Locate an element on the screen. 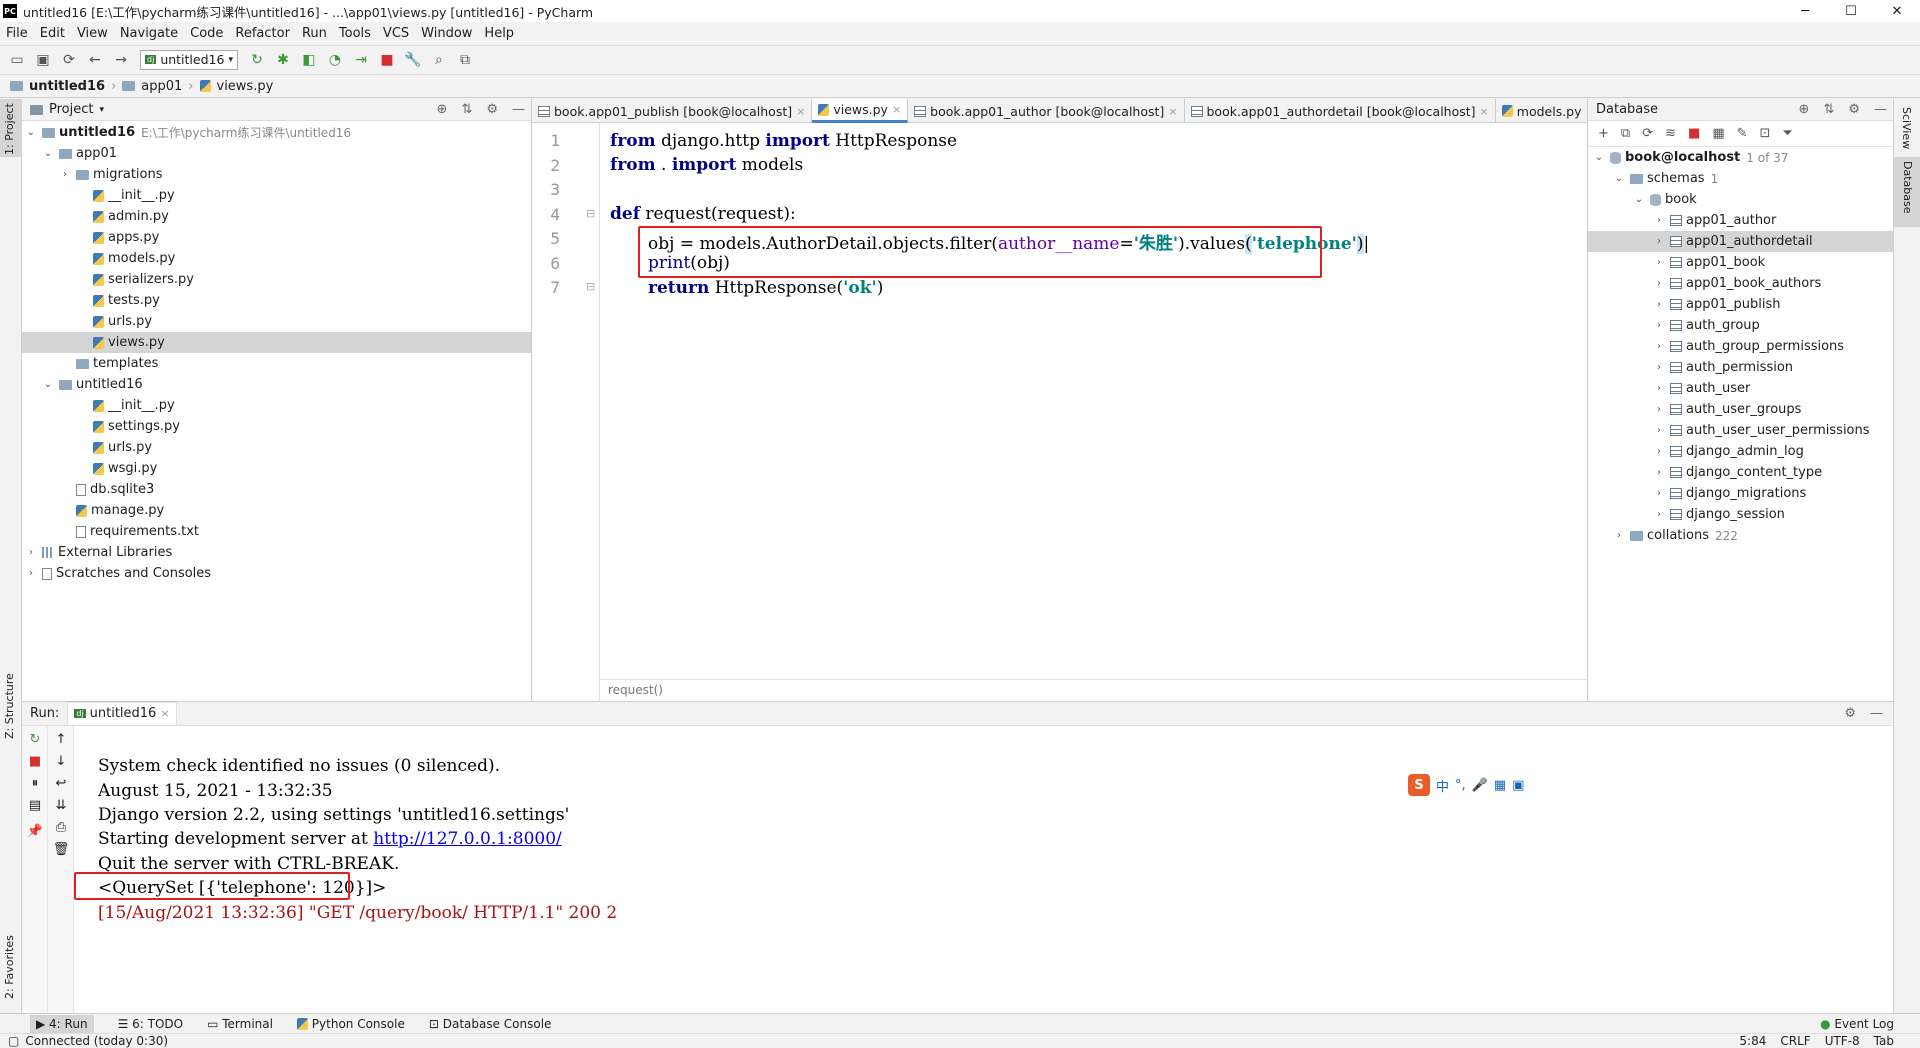 The width and height of the screenshot is (1920, 1048). code-line-2: from . import models is located at coordinates (706, 165).